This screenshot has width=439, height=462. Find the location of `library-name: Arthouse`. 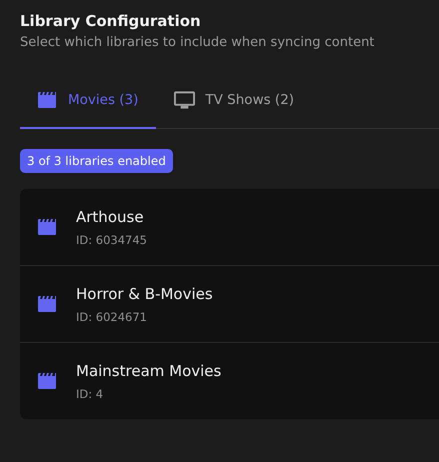

library-name: Arthouse is located at coordinates (110, 217).